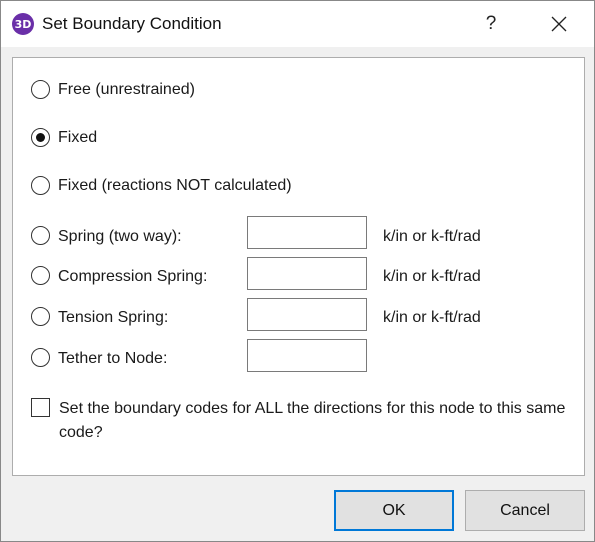 This screenshot has height=542, width=595. I want to click on all-directions-checkbox, so click(40, 407).